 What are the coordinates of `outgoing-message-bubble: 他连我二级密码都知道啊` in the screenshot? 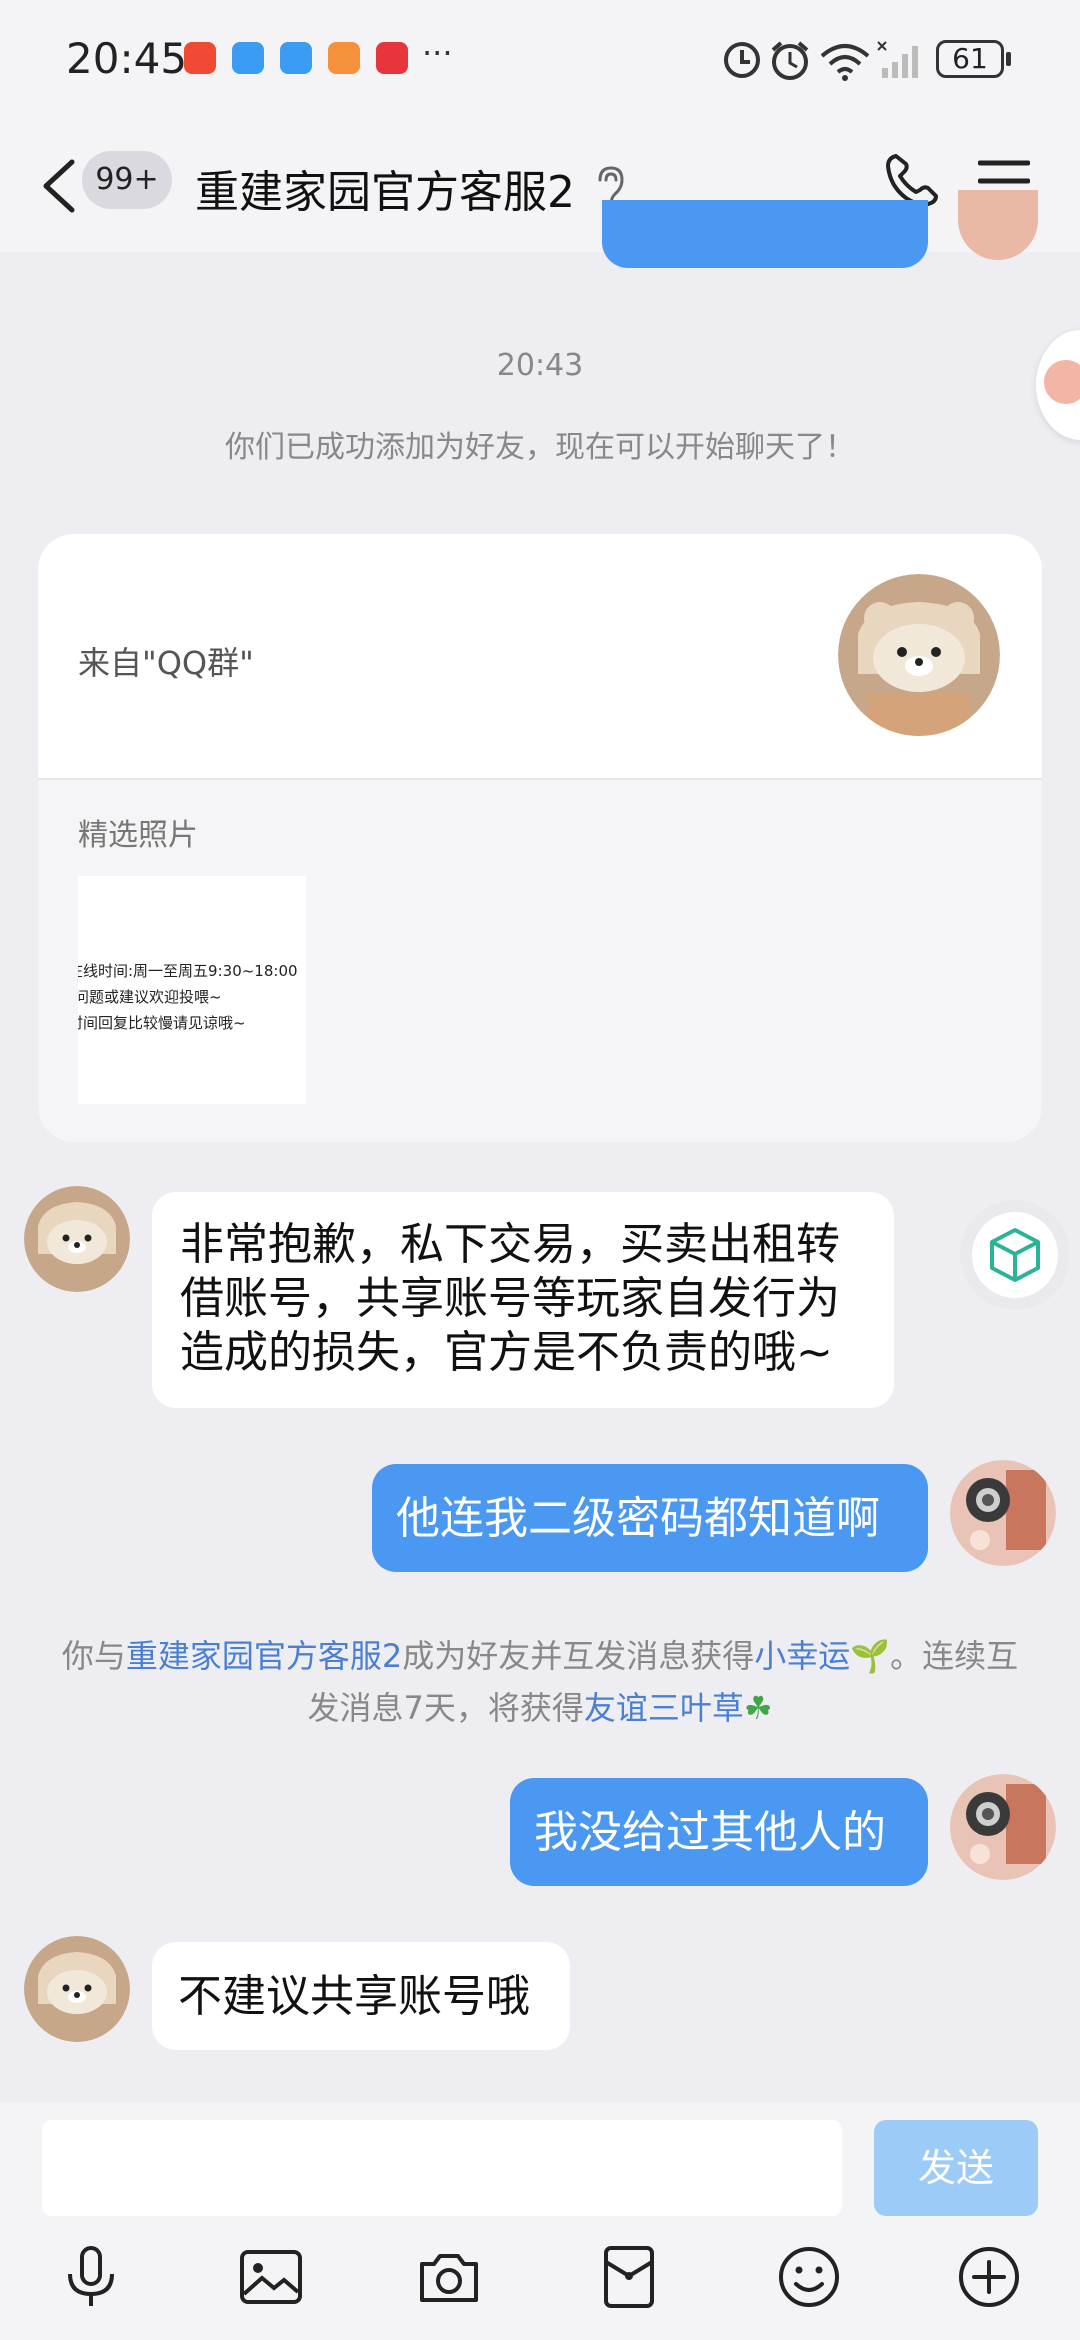 It's located at (650, 1518).